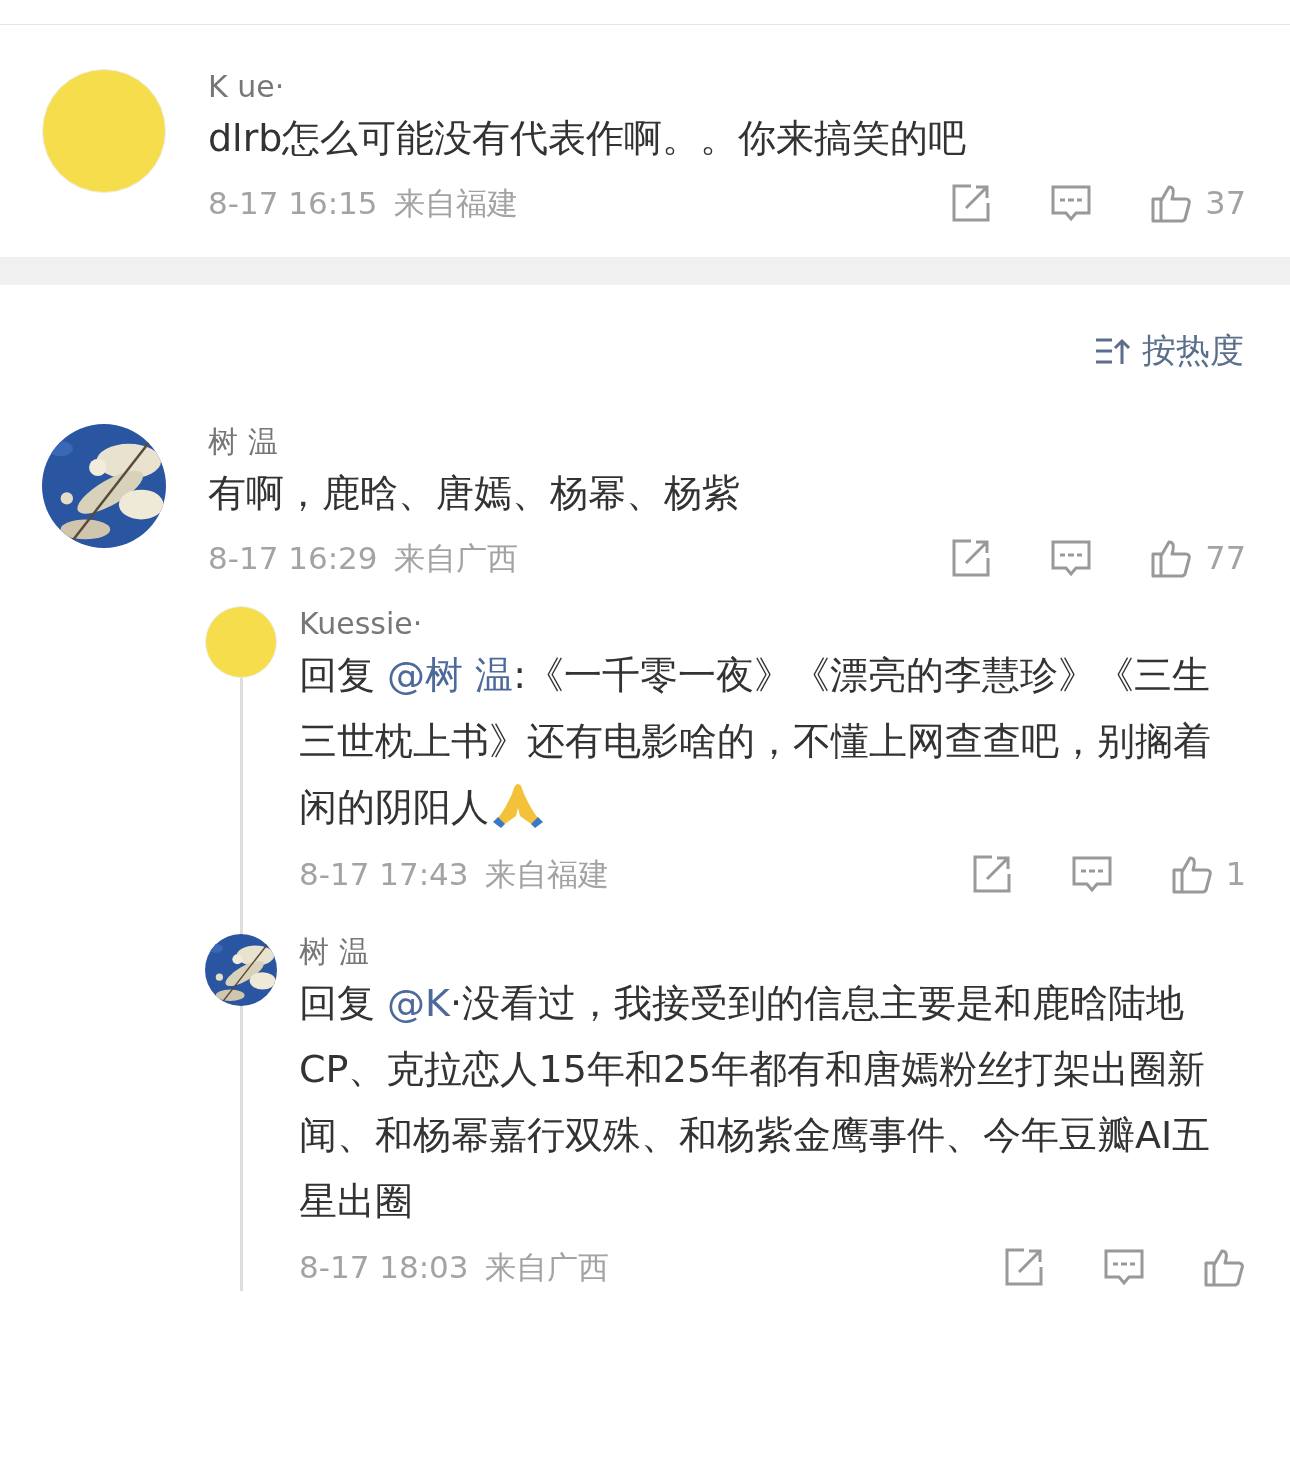 Image resolution: width=1290 pixels, height=1468 pixels. What do you see at coordinates (588, 138) in the screenshot?
I see `comment-text: dlrb怎么可能没有代表作啊。。你来搞笑的吧` at bounding box center [588, 138].